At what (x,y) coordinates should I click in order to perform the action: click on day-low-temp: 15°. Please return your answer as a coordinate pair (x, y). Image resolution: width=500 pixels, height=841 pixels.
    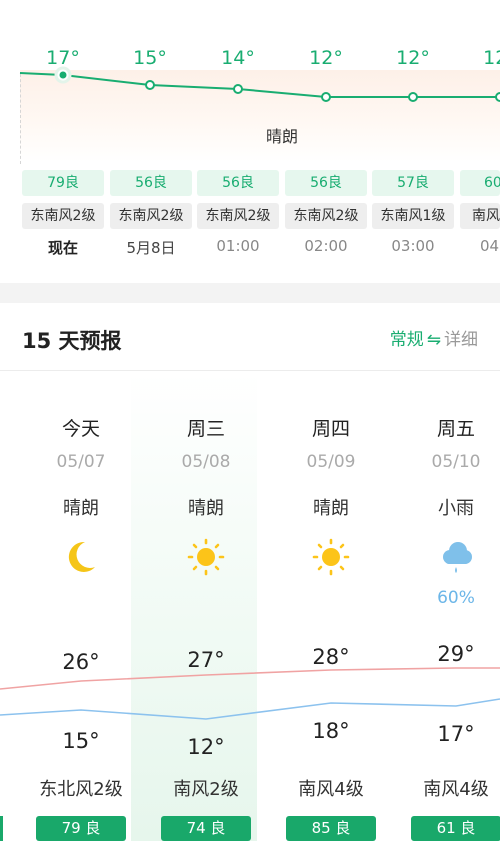
    Looking at the image, I should click on (81, 741).